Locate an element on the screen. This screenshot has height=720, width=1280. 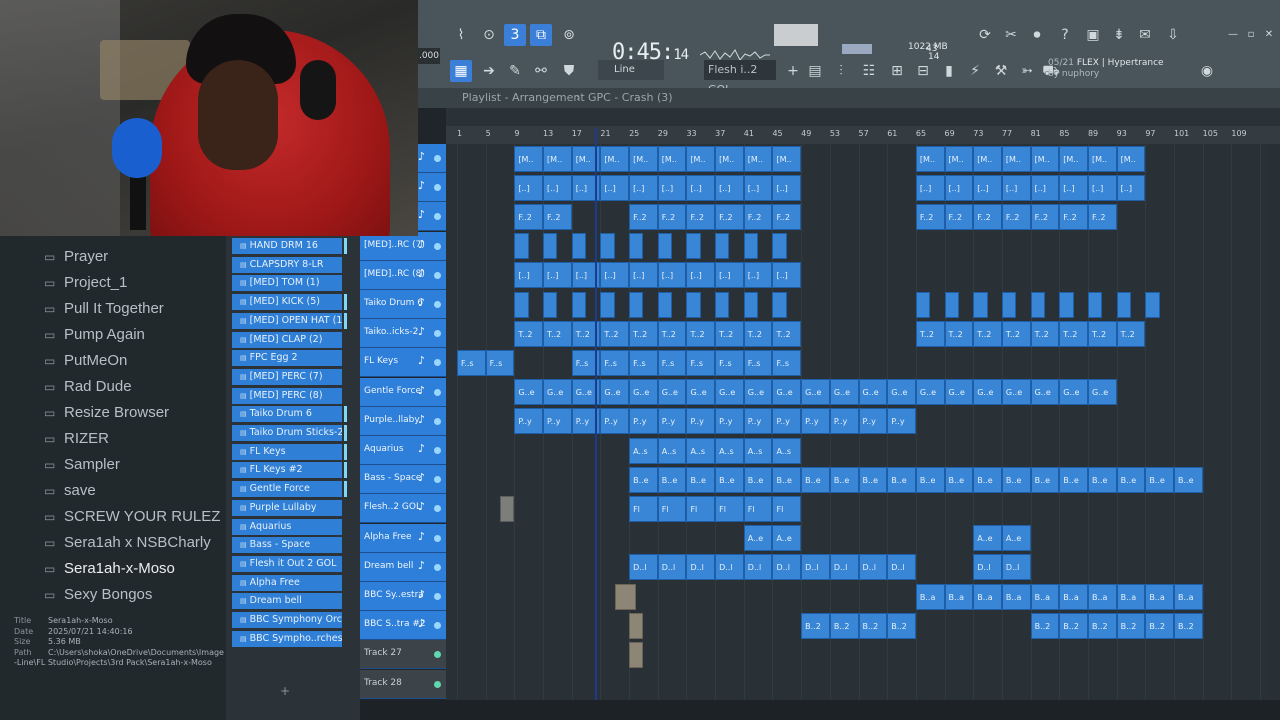
channel-button: ▤BBC Sympho..rchestra #2 is located at coordinates (287, 638).